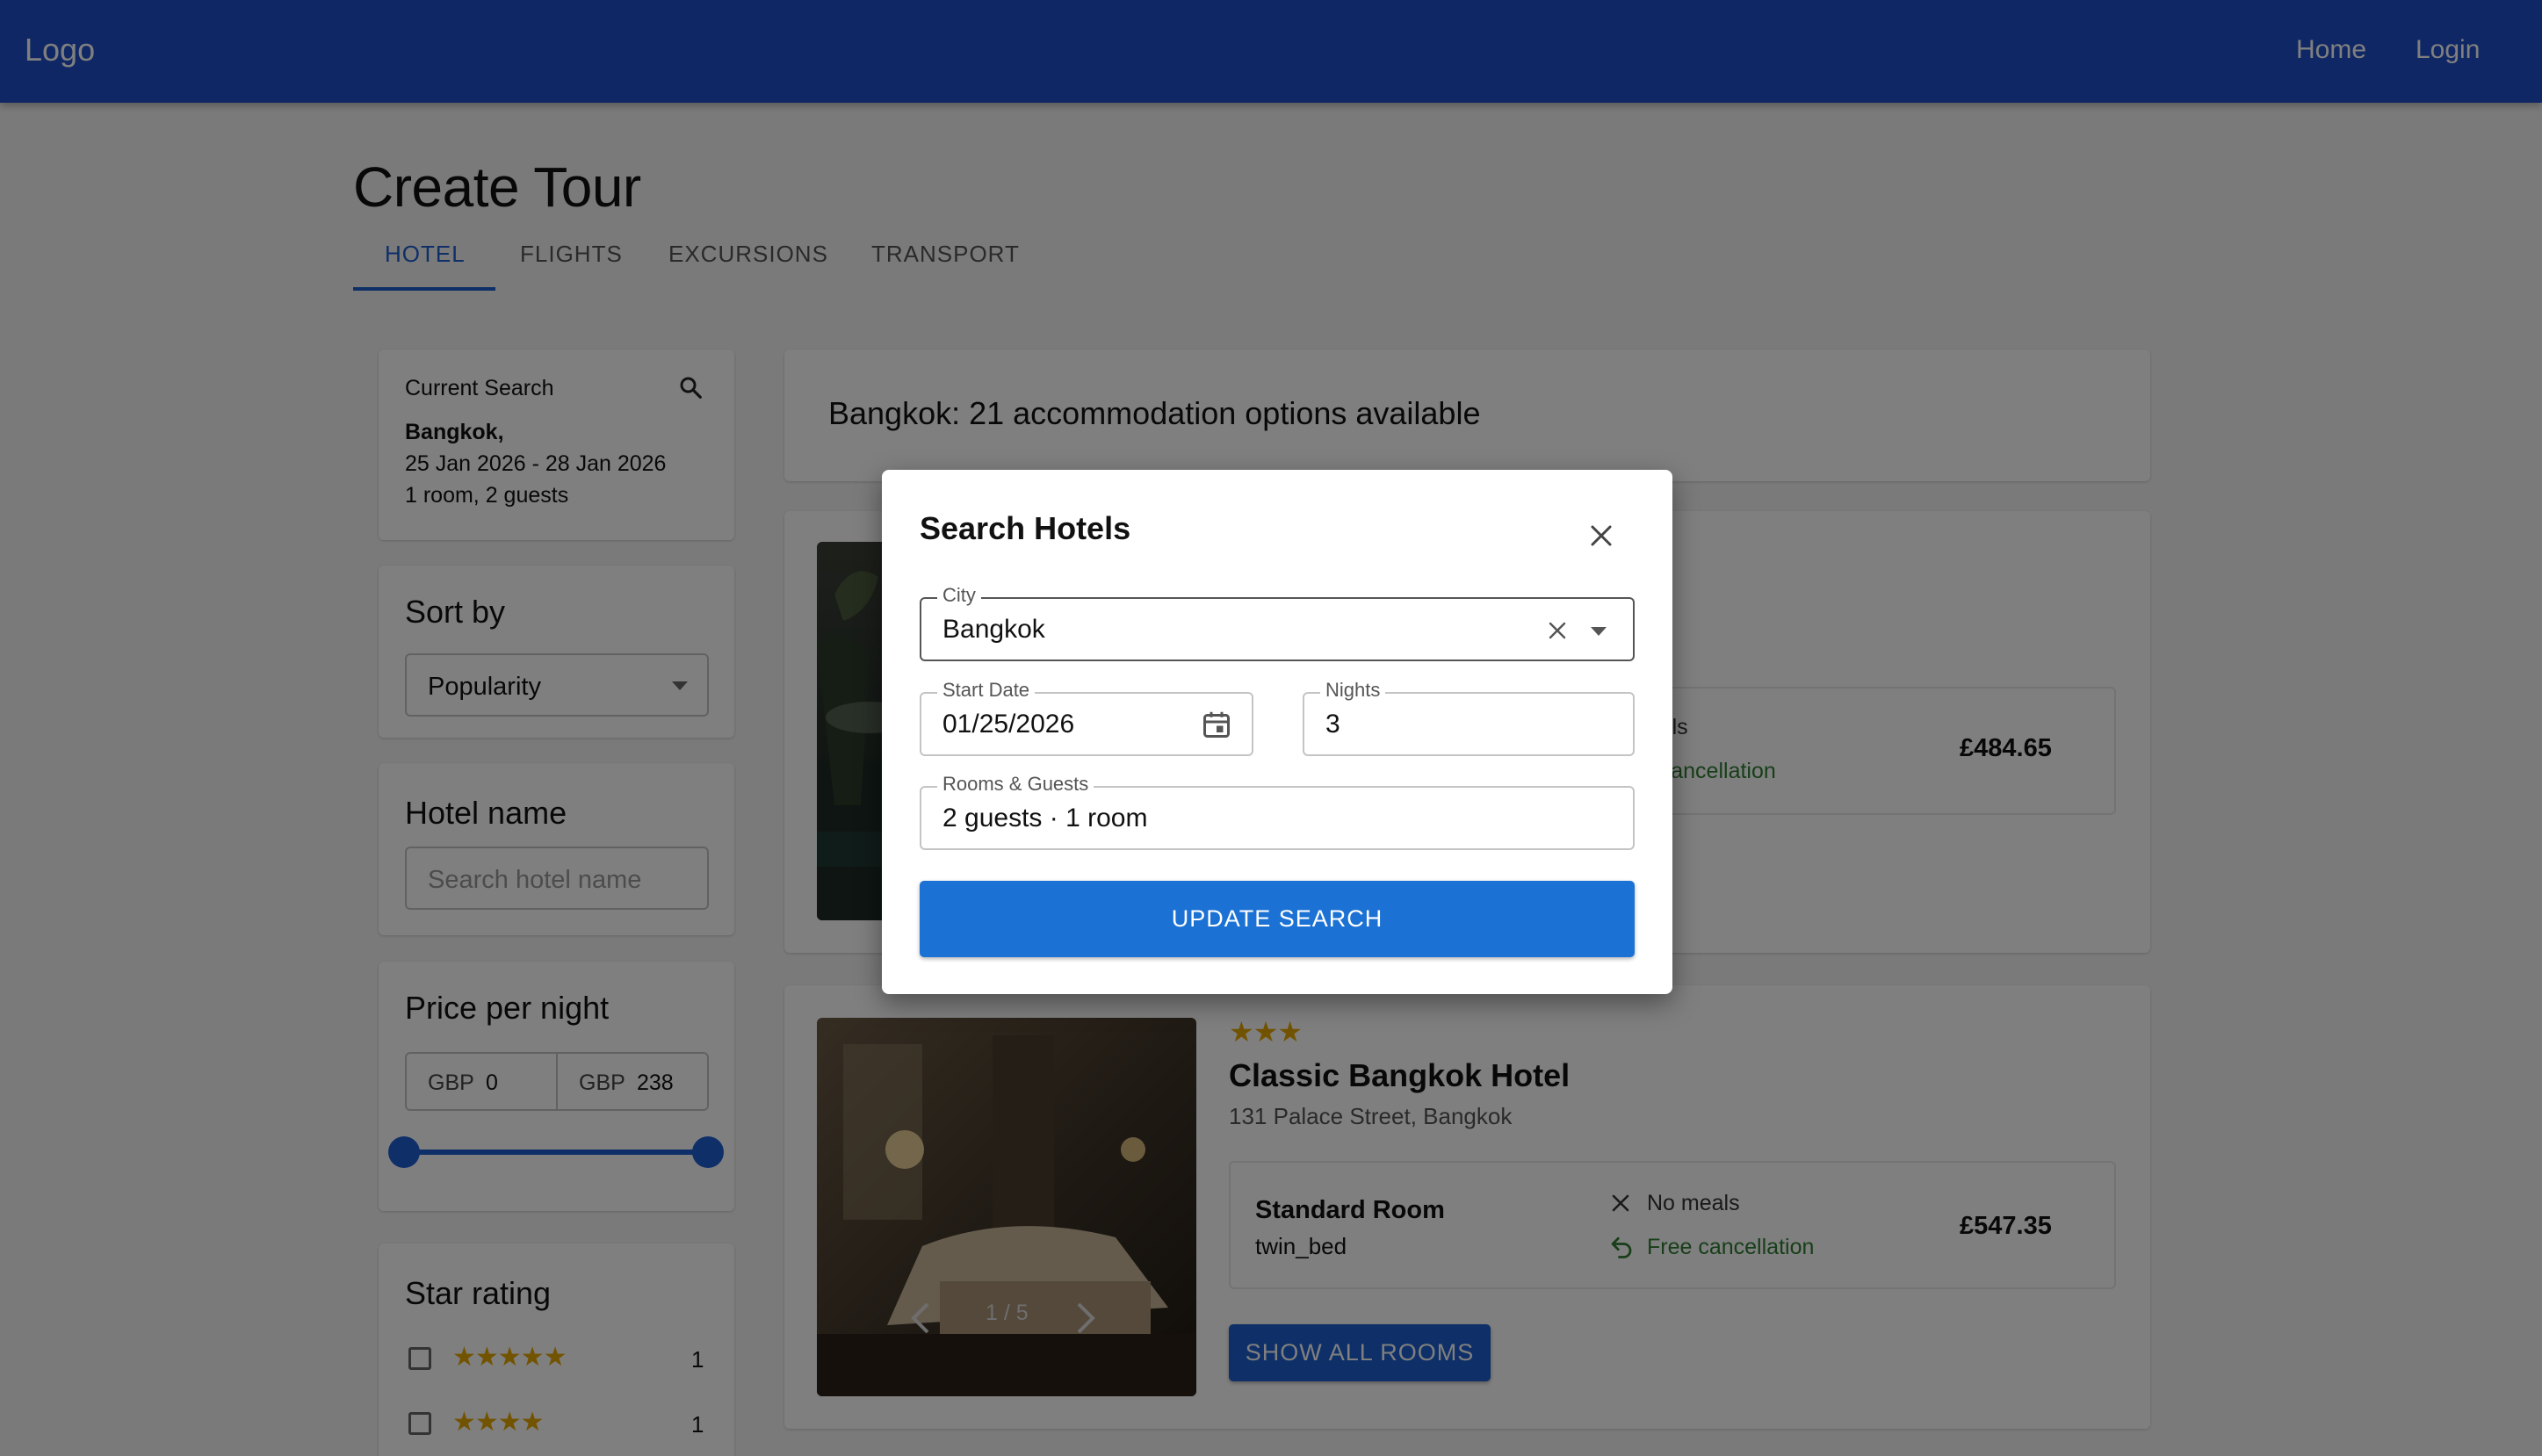  I want to click on dialog-title: Search Hotels, so click(1025, 528).